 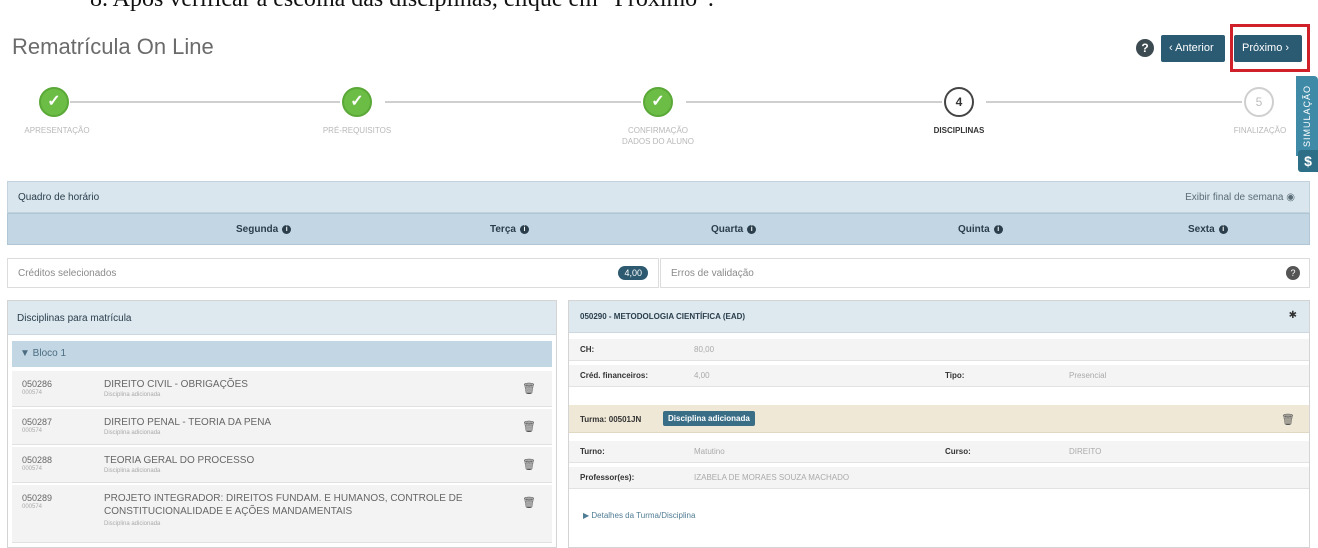 I want to click on day-thursday: Quinta i, so click(x=980, y=229).